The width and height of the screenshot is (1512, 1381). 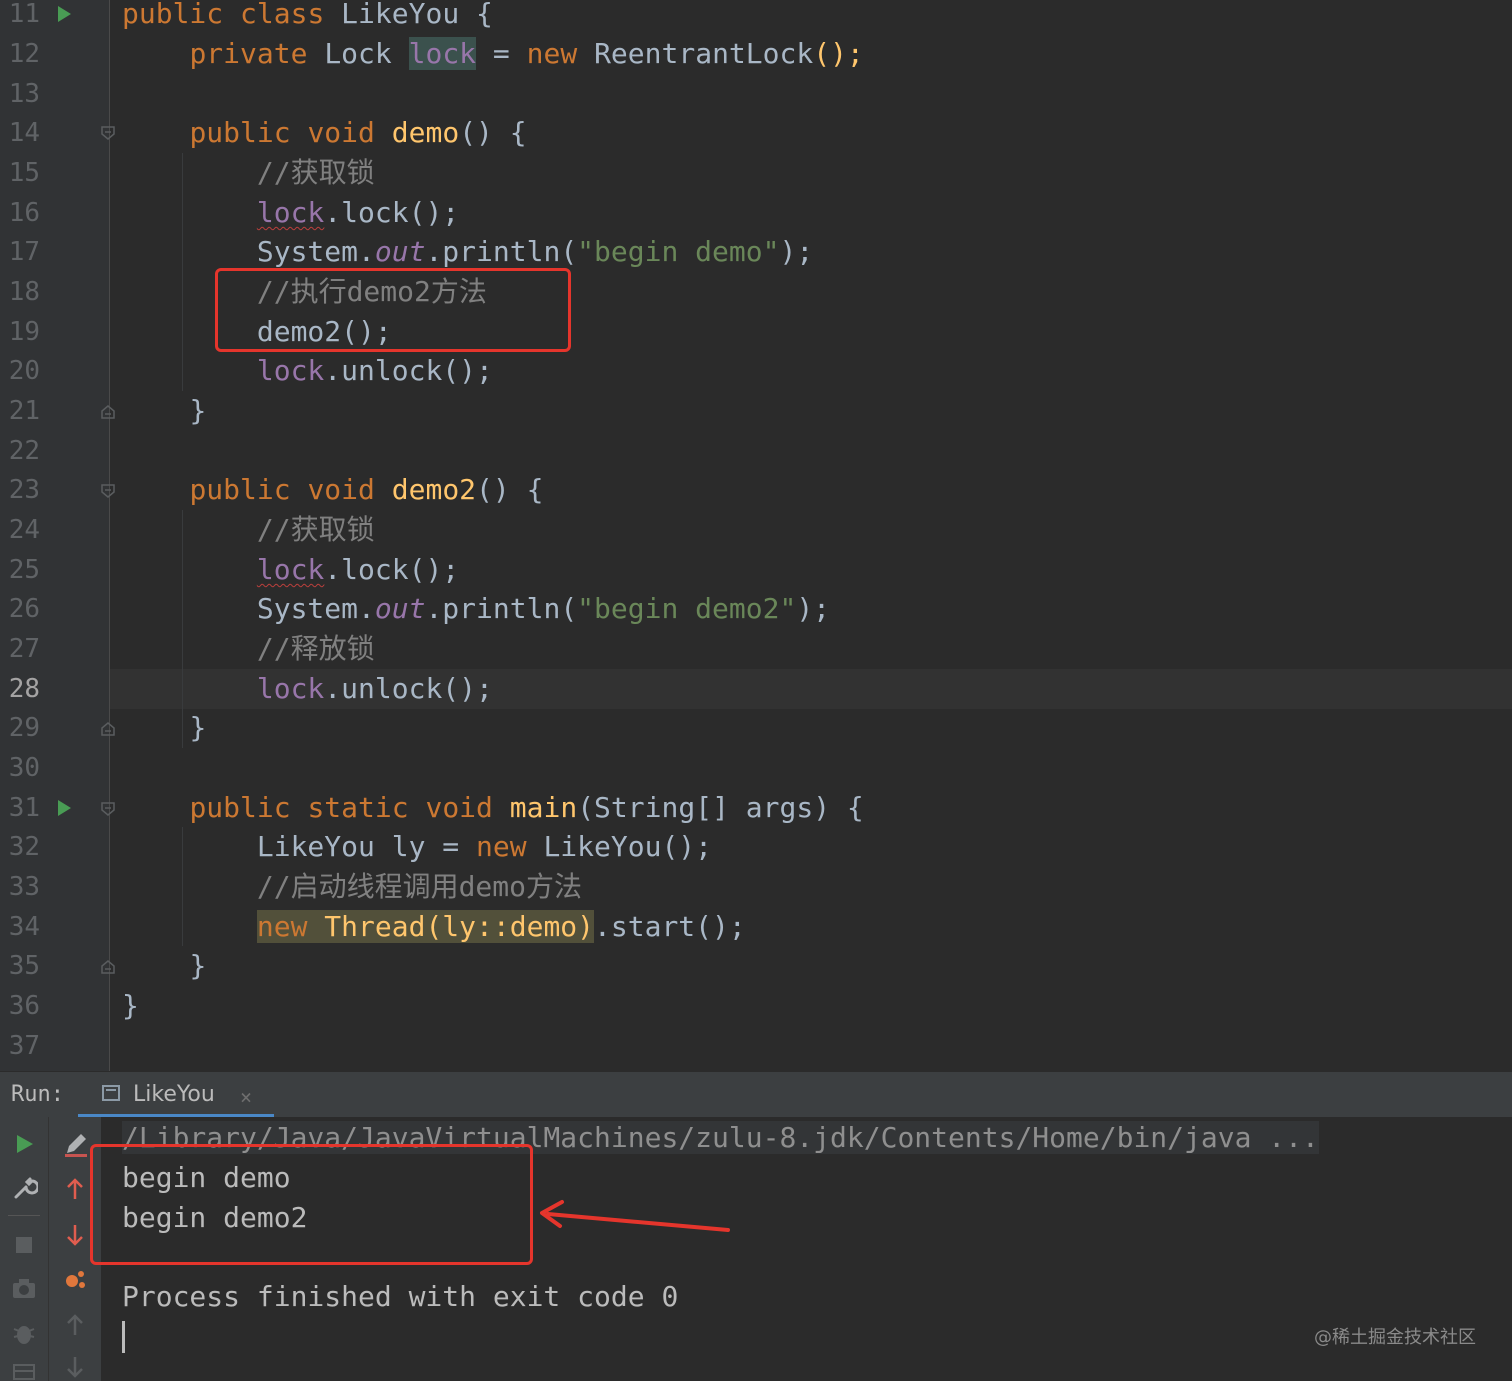 I want to click on tab-label: LikeYou, so click(x=174, y=1094).